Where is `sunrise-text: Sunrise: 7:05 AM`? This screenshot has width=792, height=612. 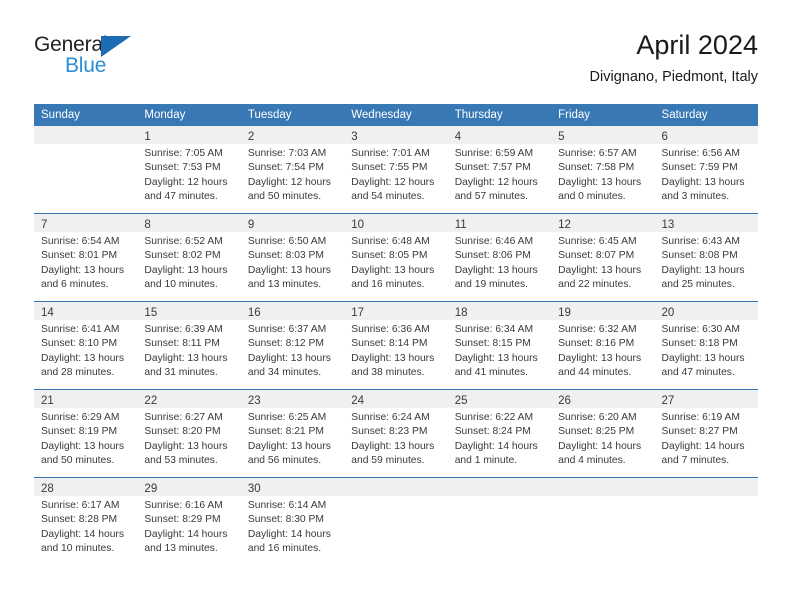
sunrise-text: Sunrise: 7:05 AM is located at coordinates (183, 153).